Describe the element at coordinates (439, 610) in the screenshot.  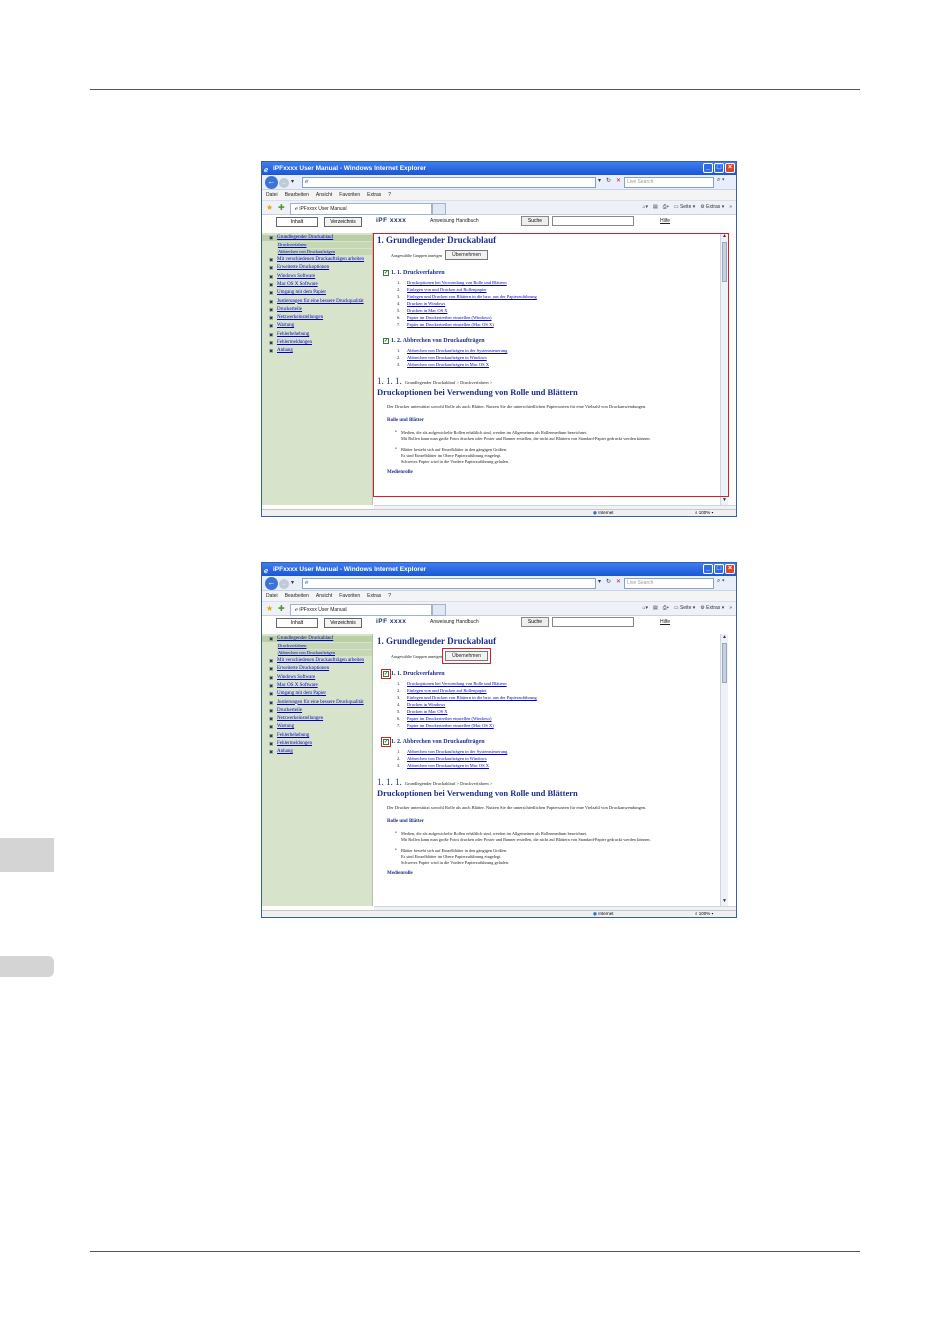
I see `new-tab-button` at that location.